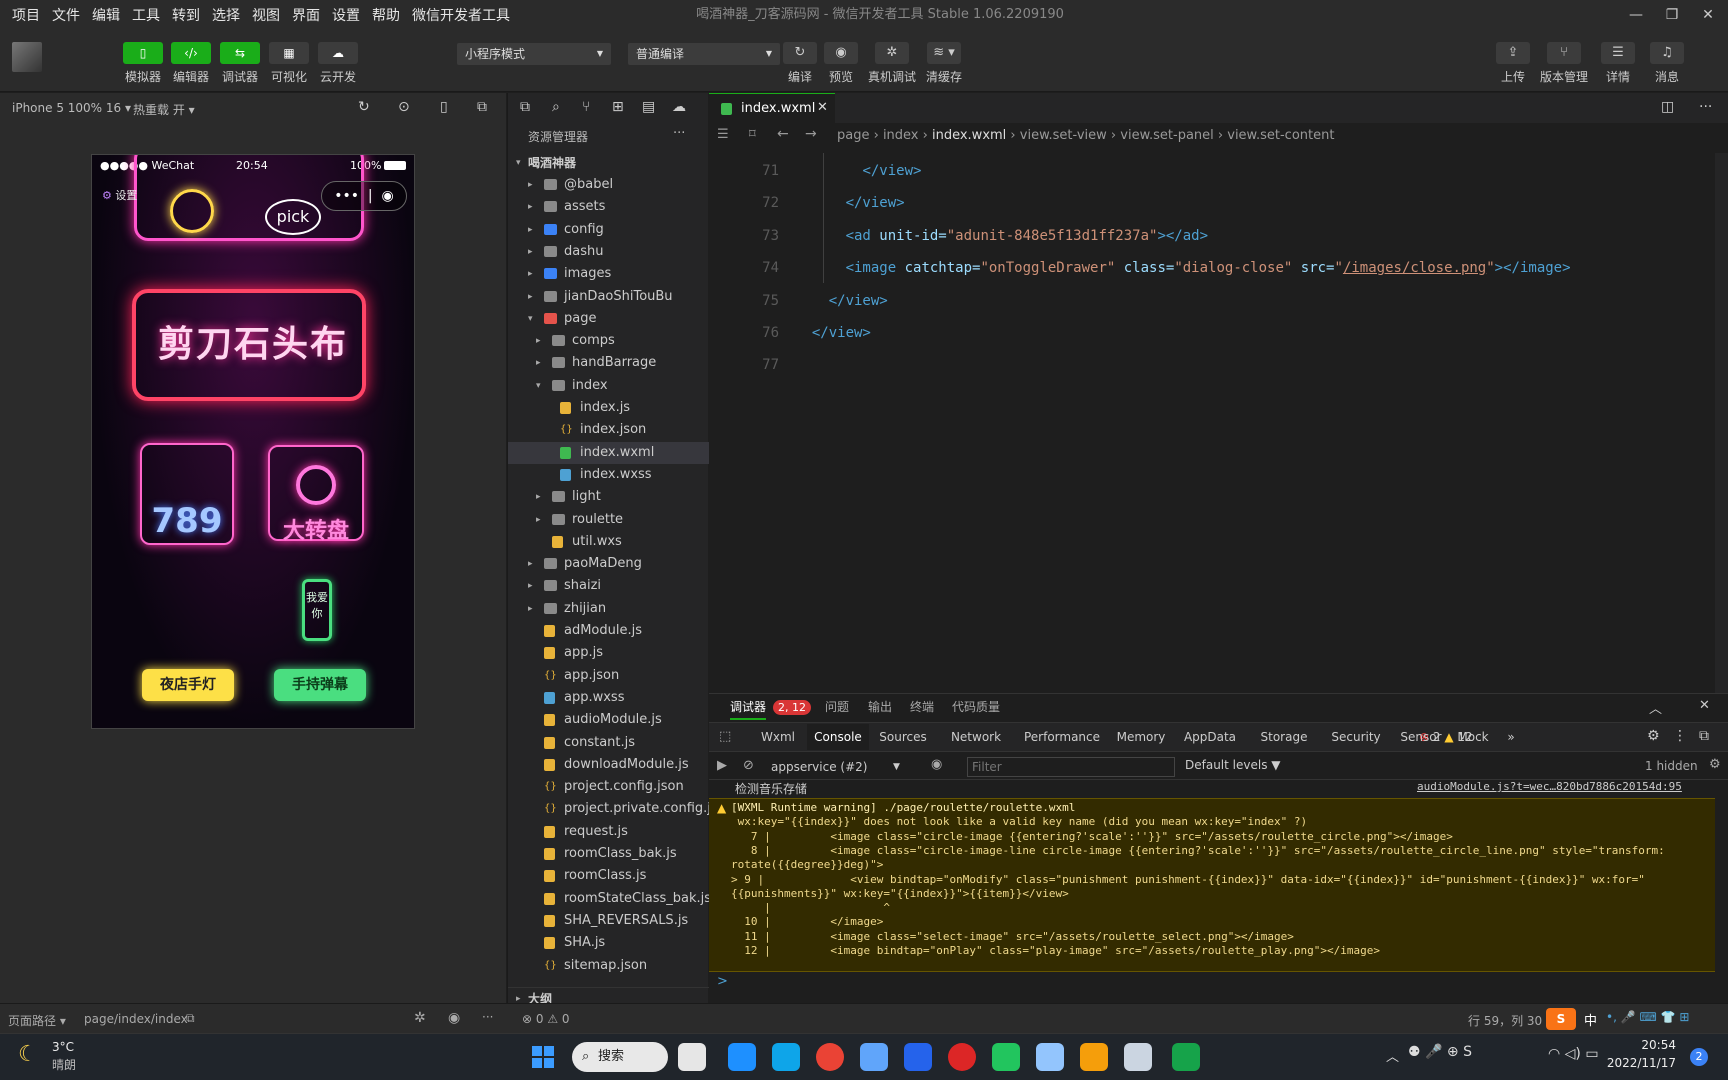  What do you see at coordinates (1186, 1057) in the screenshot?
I see `wechat-devtools-icon` at bounding box center [1186, 1057].